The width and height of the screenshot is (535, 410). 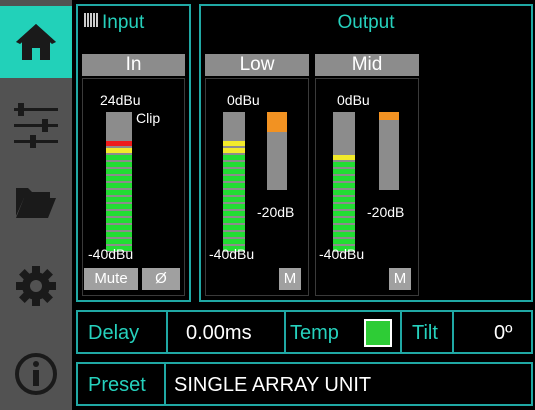 I want to click on mid-mute-button: M, so click(x=400, y=279).